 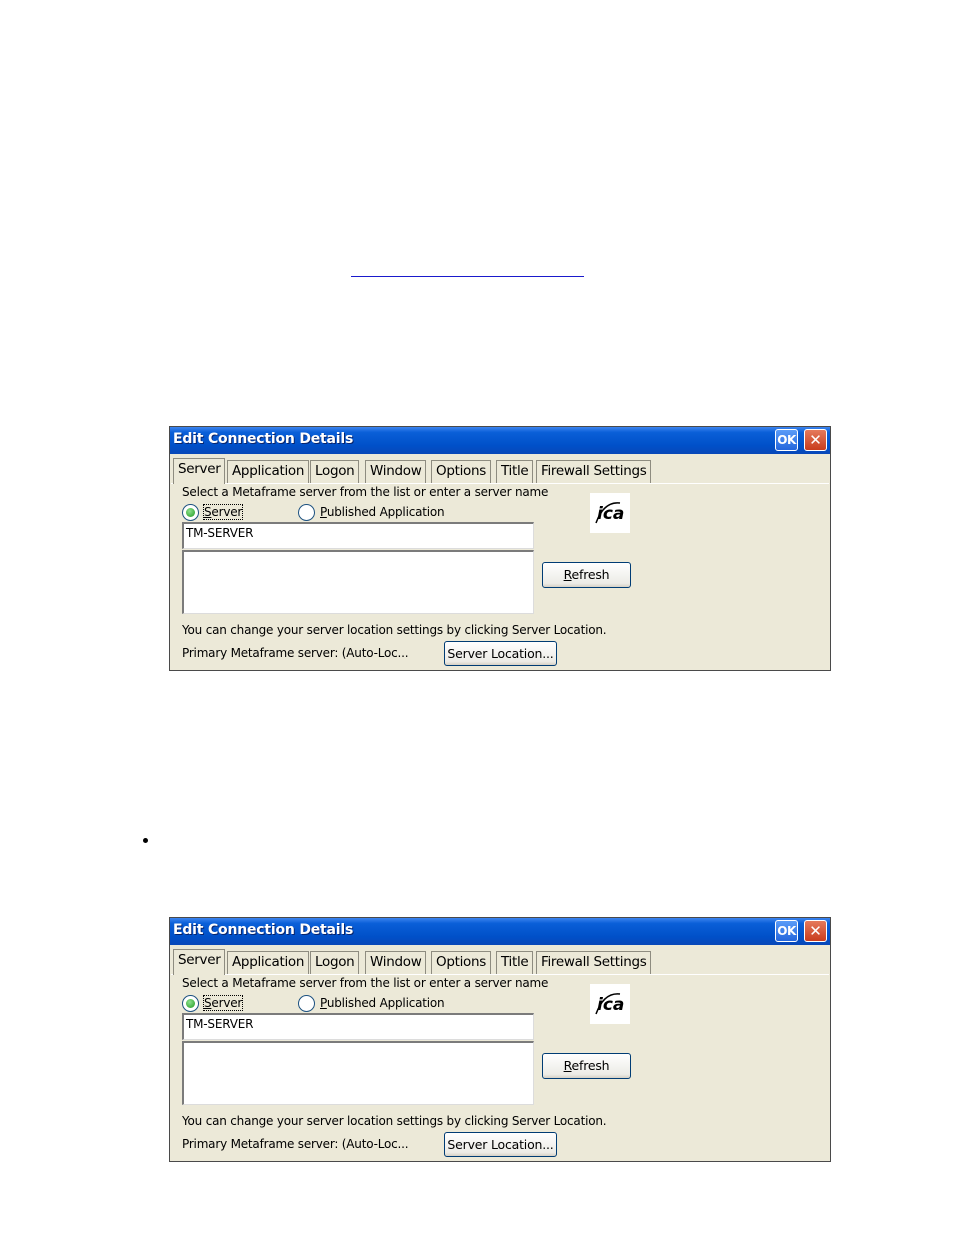 What do you see at coordinates (467, 276) in the screenshot?
I see `hyperlink-underline` at bounding box center [467, 276].